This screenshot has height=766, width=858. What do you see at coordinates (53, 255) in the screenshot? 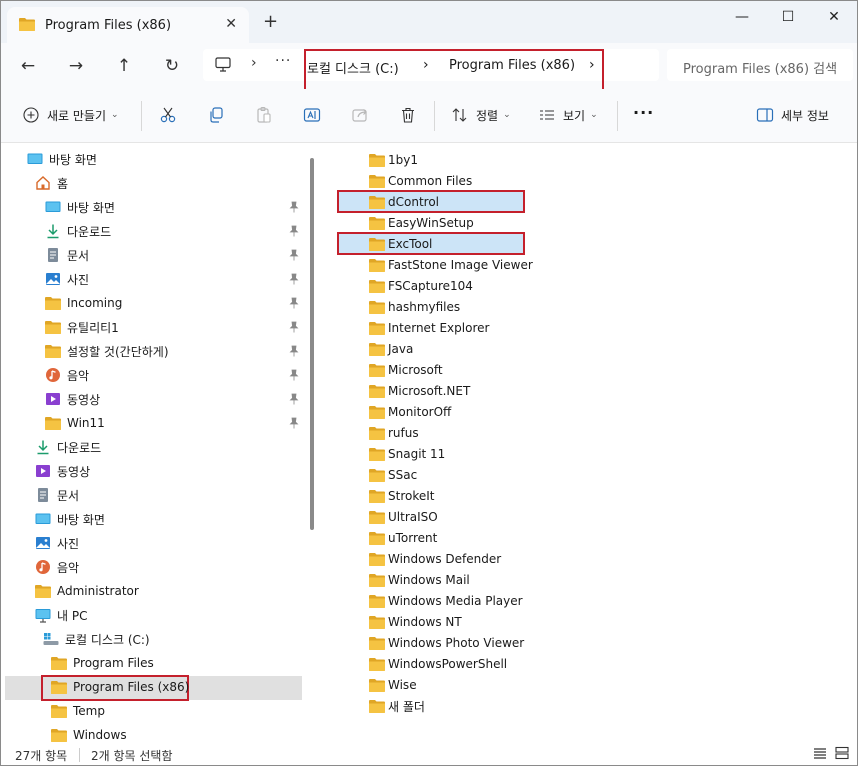
I see `document-icon` at bounding box center [53, 255].